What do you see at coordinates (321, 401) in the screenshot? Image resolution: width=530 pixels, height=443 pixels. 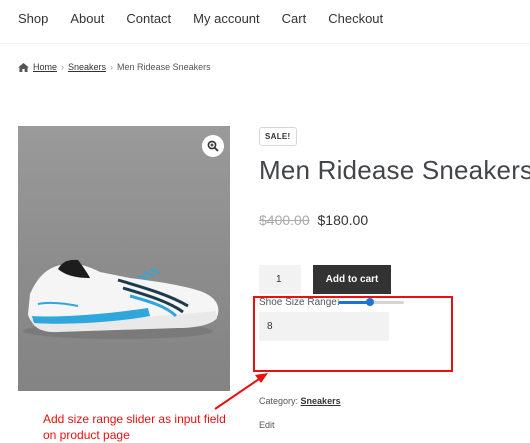 I see `category-link: Sneakers` at bounding box center [321, 401].